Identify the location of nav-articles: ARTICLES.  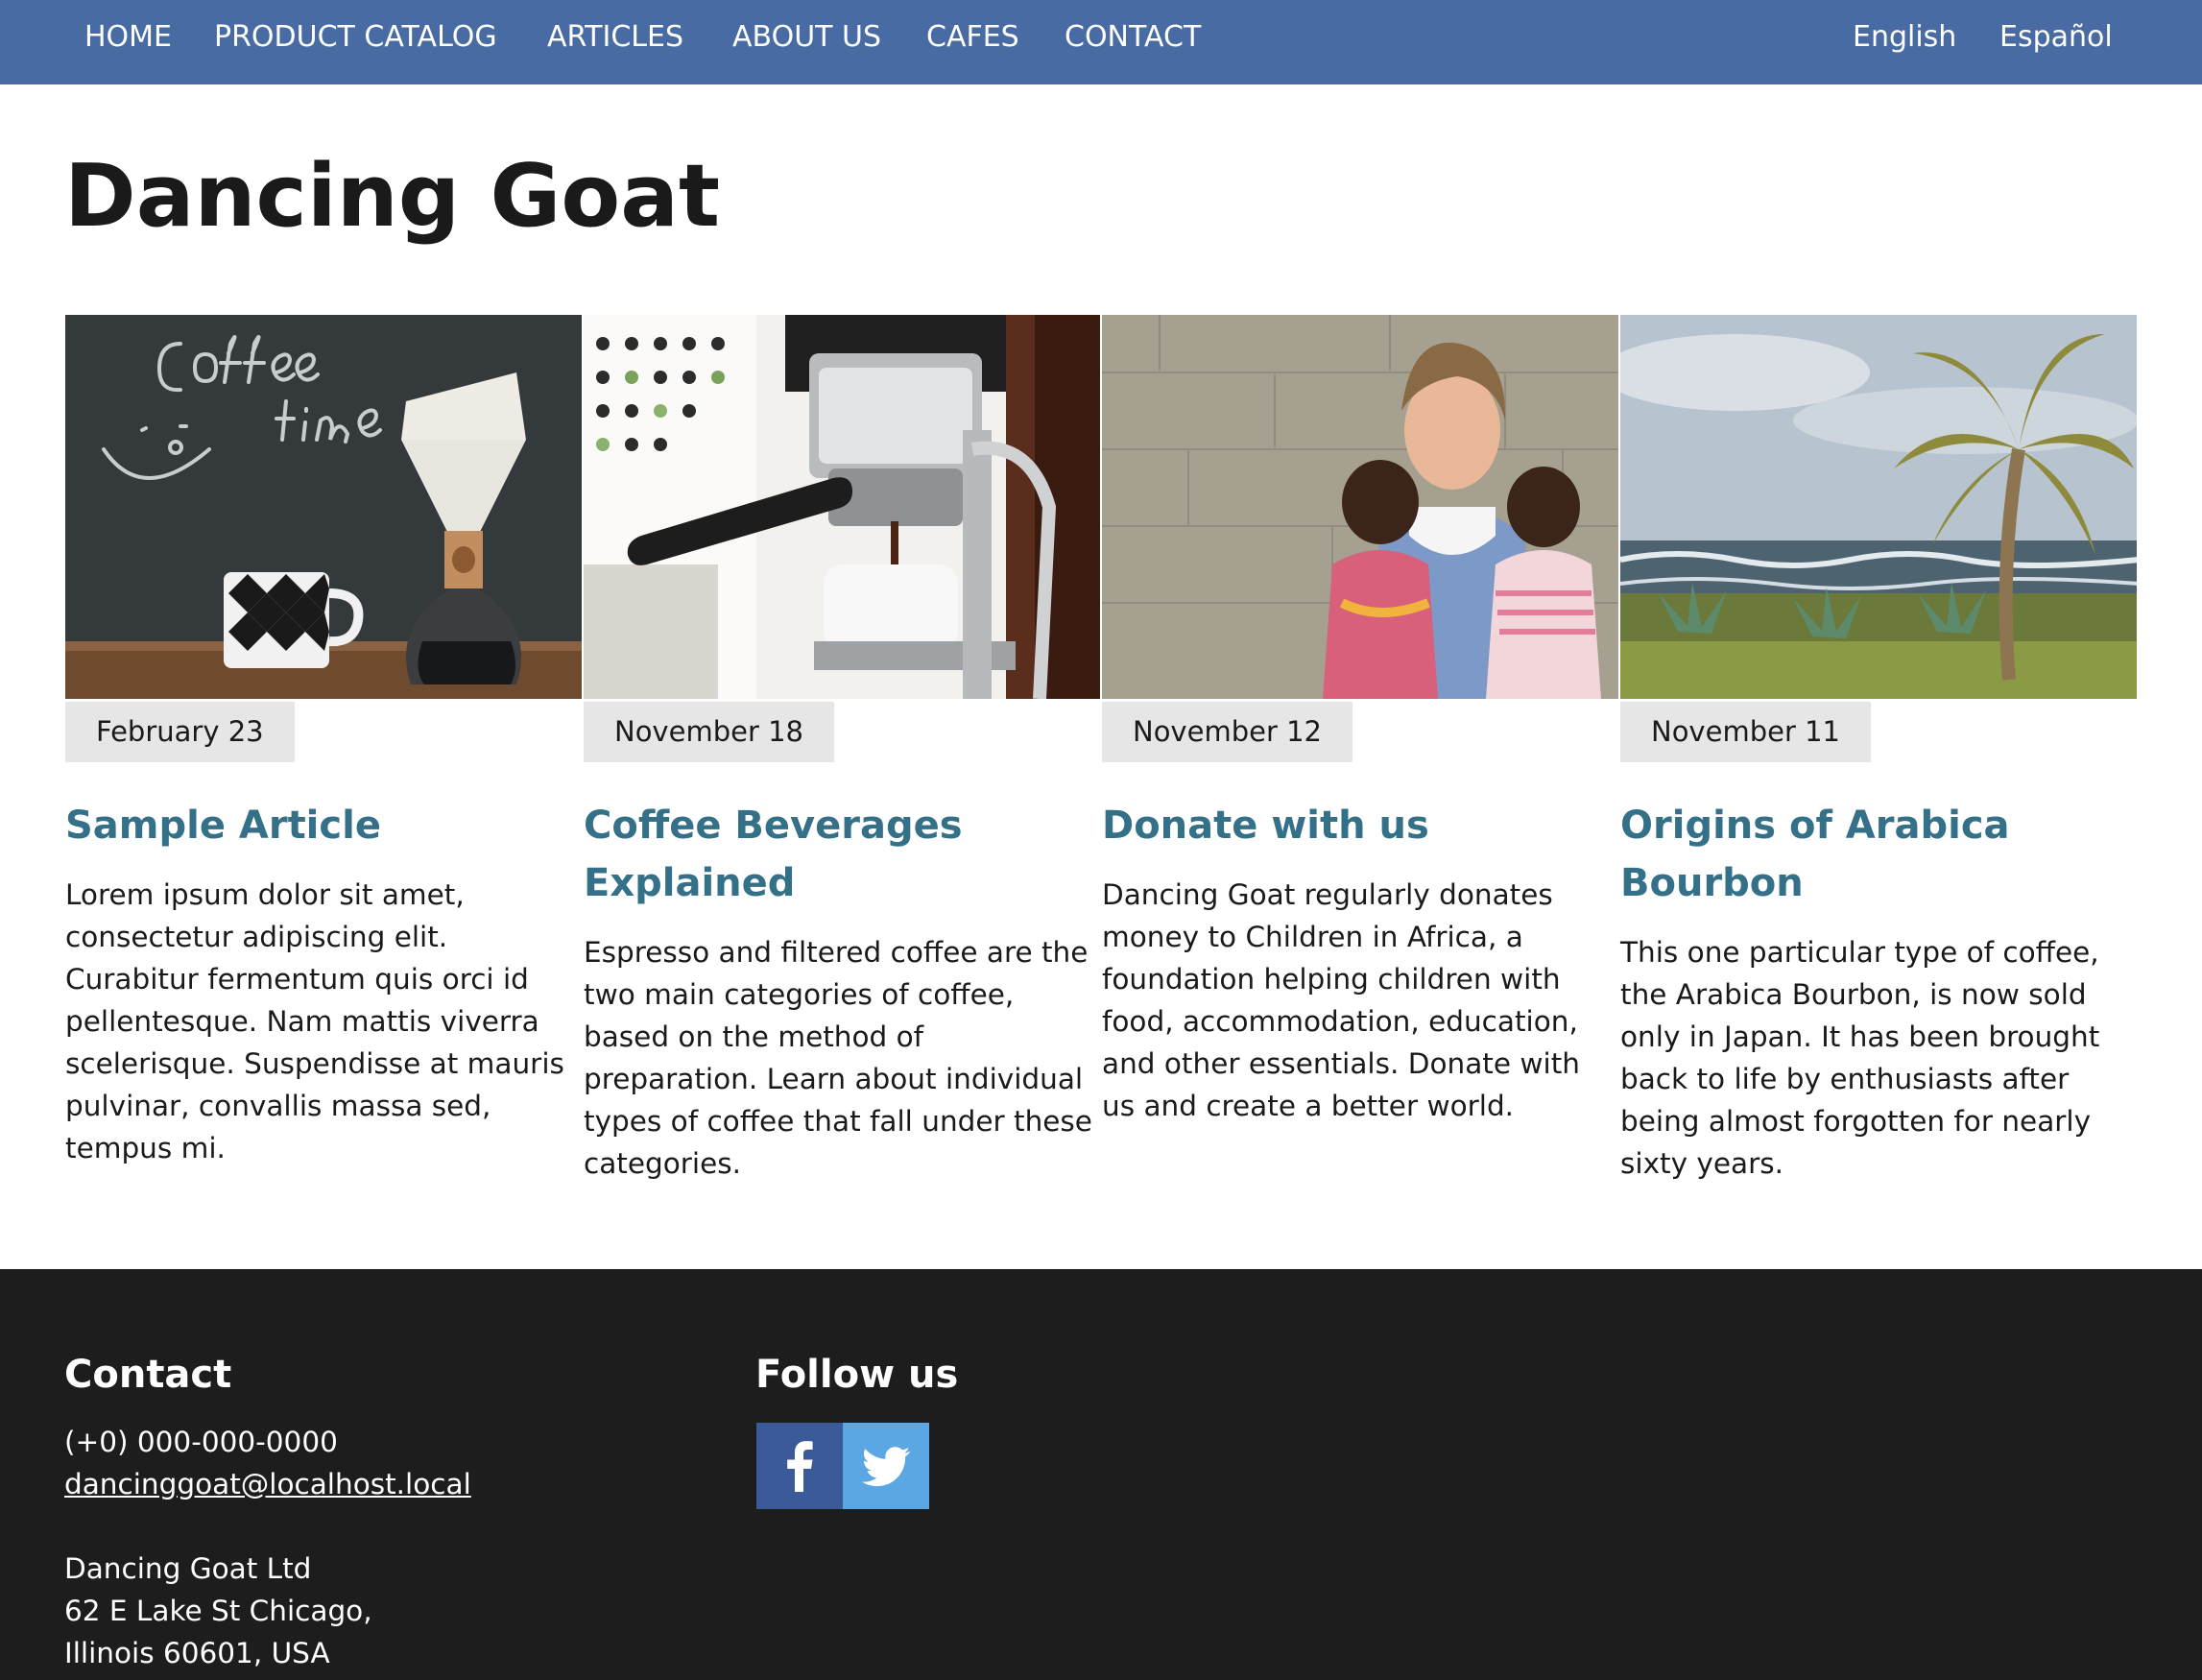
(615, 37).